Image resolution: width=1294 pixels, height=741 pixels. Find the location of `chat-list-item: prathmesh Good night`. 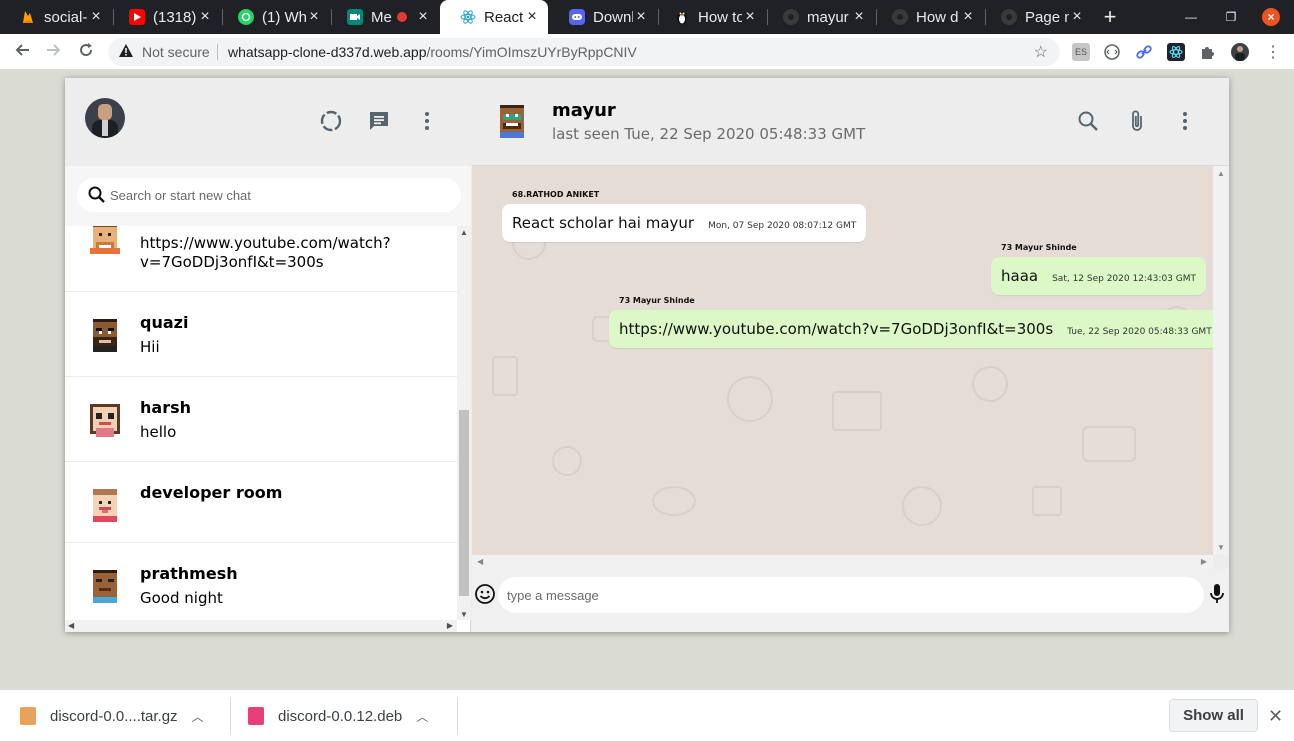

chat-list-item: prathmesh Good night is located at coordinates (261, 581).